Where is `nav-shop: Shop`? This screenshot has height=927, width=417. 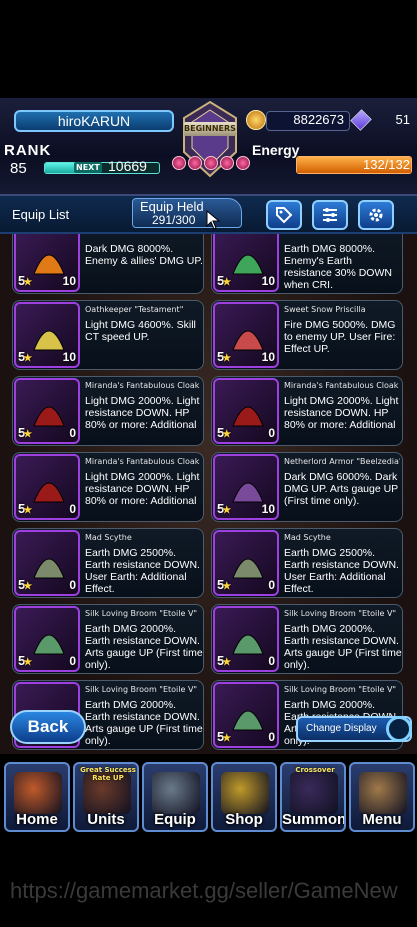
nav-shop: Shop is located at coordinates (244, 797).